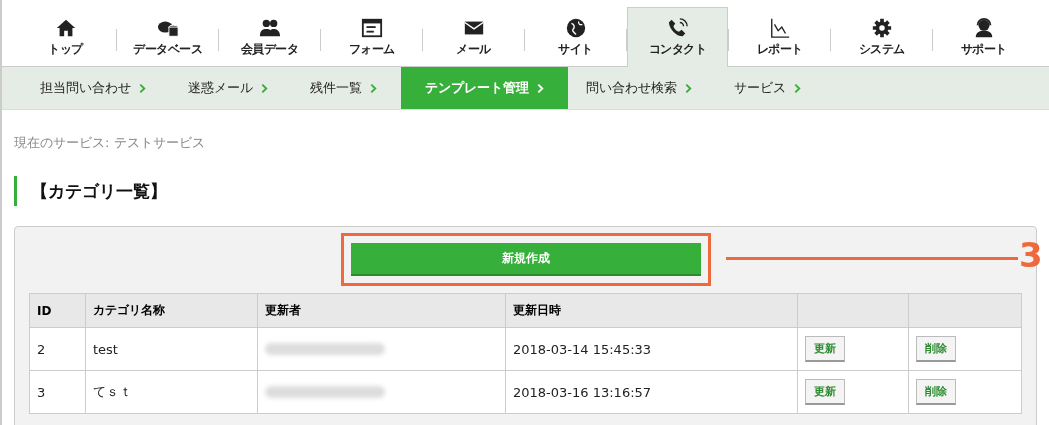  I want to click on gear-icon, so click(881, 28).